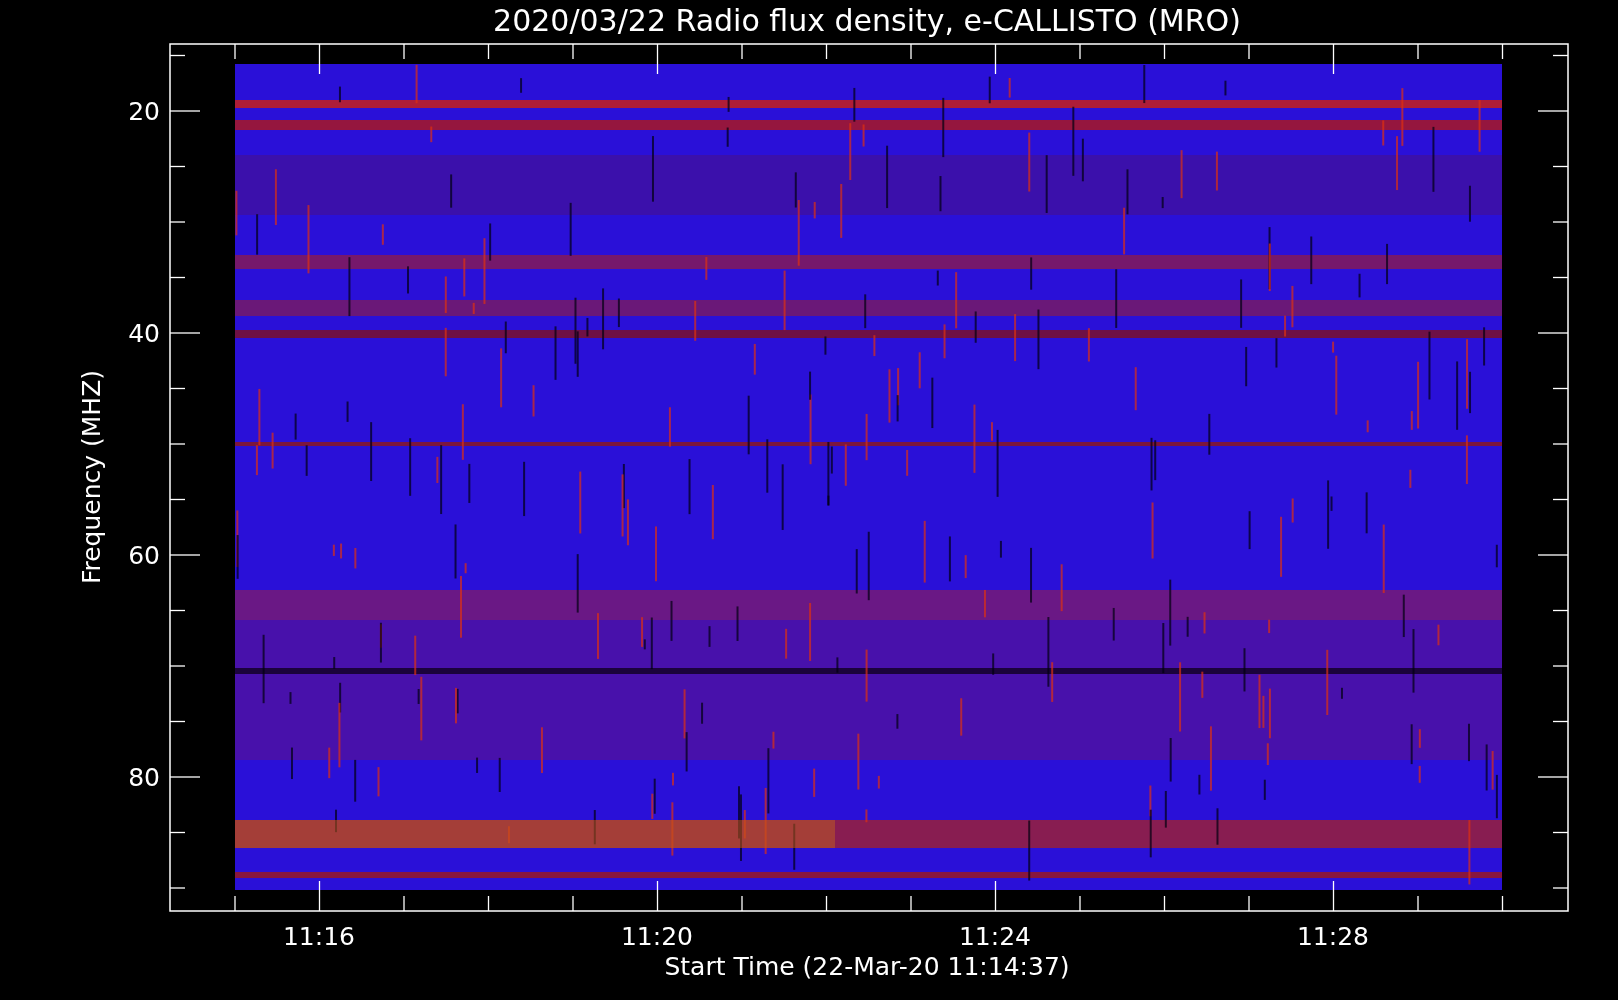  I want to click on x-tick-label: 11:20, so click(657, 936).